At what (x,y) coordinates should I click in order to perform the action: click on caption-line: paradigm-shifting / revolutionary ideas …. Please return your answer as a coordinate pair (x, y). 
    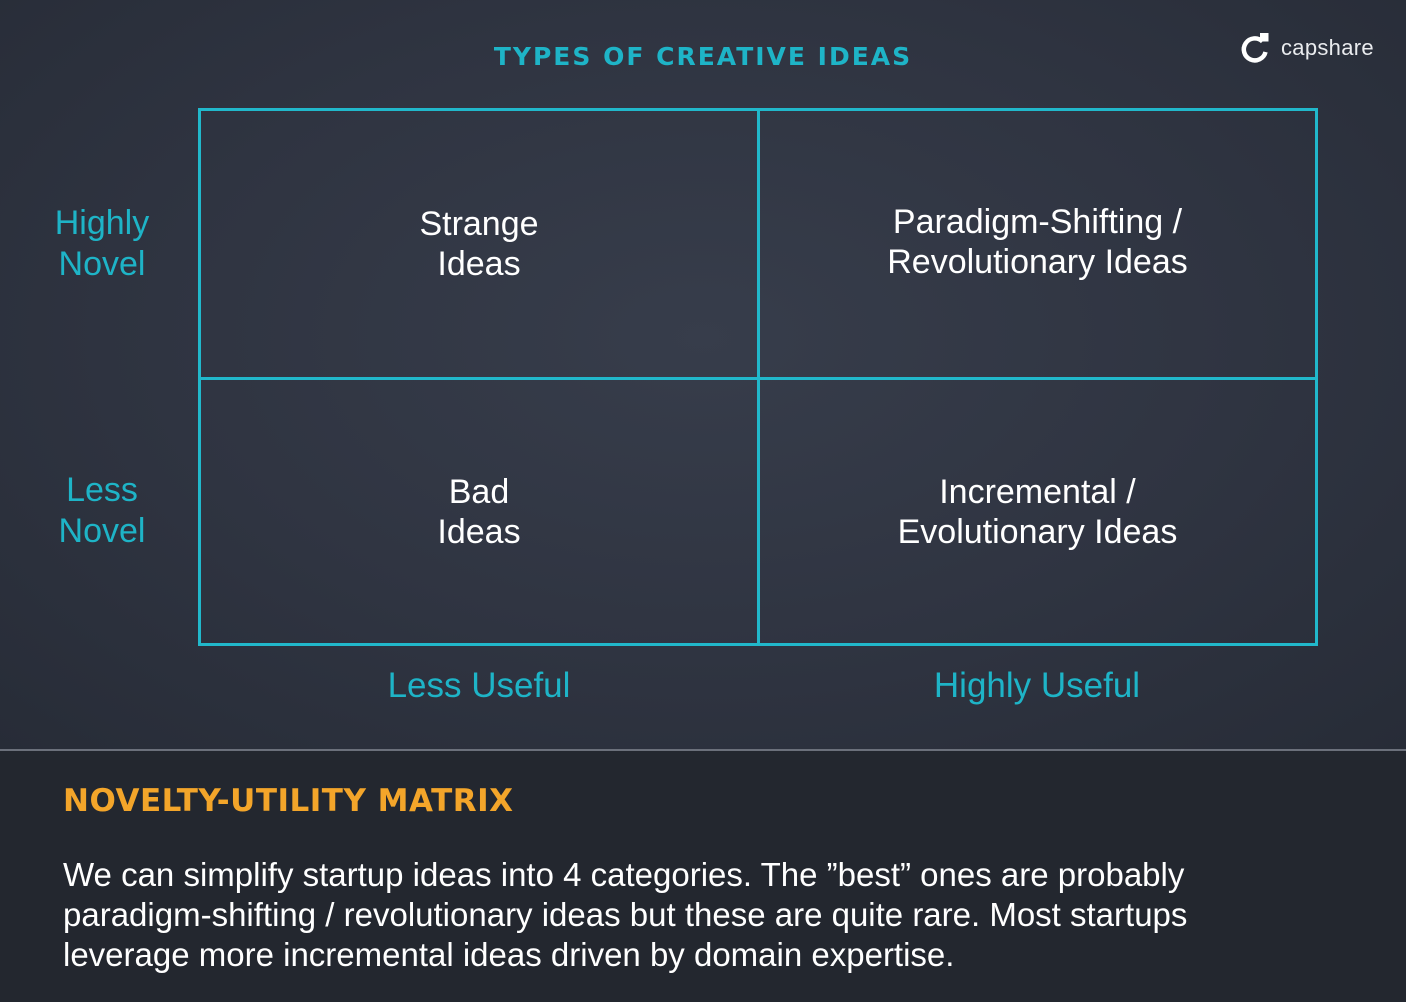
    Looking at the image, I should click on (625, 914).